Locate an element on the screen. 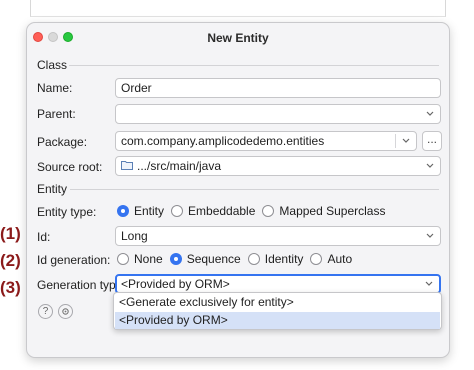 The height and width of the screenshot is (370, 474). entity-type-option-entity: Entity is located at coordinates (140, 211).